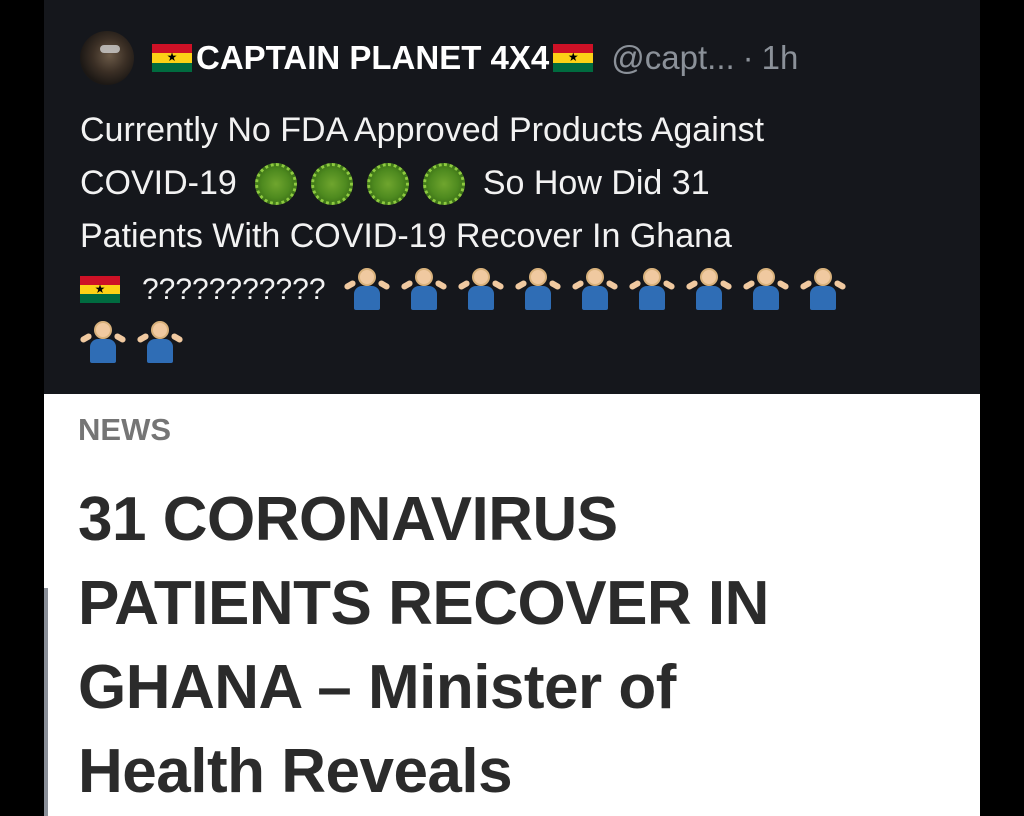 This screenshot has width=1024, height=816. What do you see at coordinates (295, 771) in the screenshot?
I see `headline-line: Health Reveals` at bounding box center [295, 771].